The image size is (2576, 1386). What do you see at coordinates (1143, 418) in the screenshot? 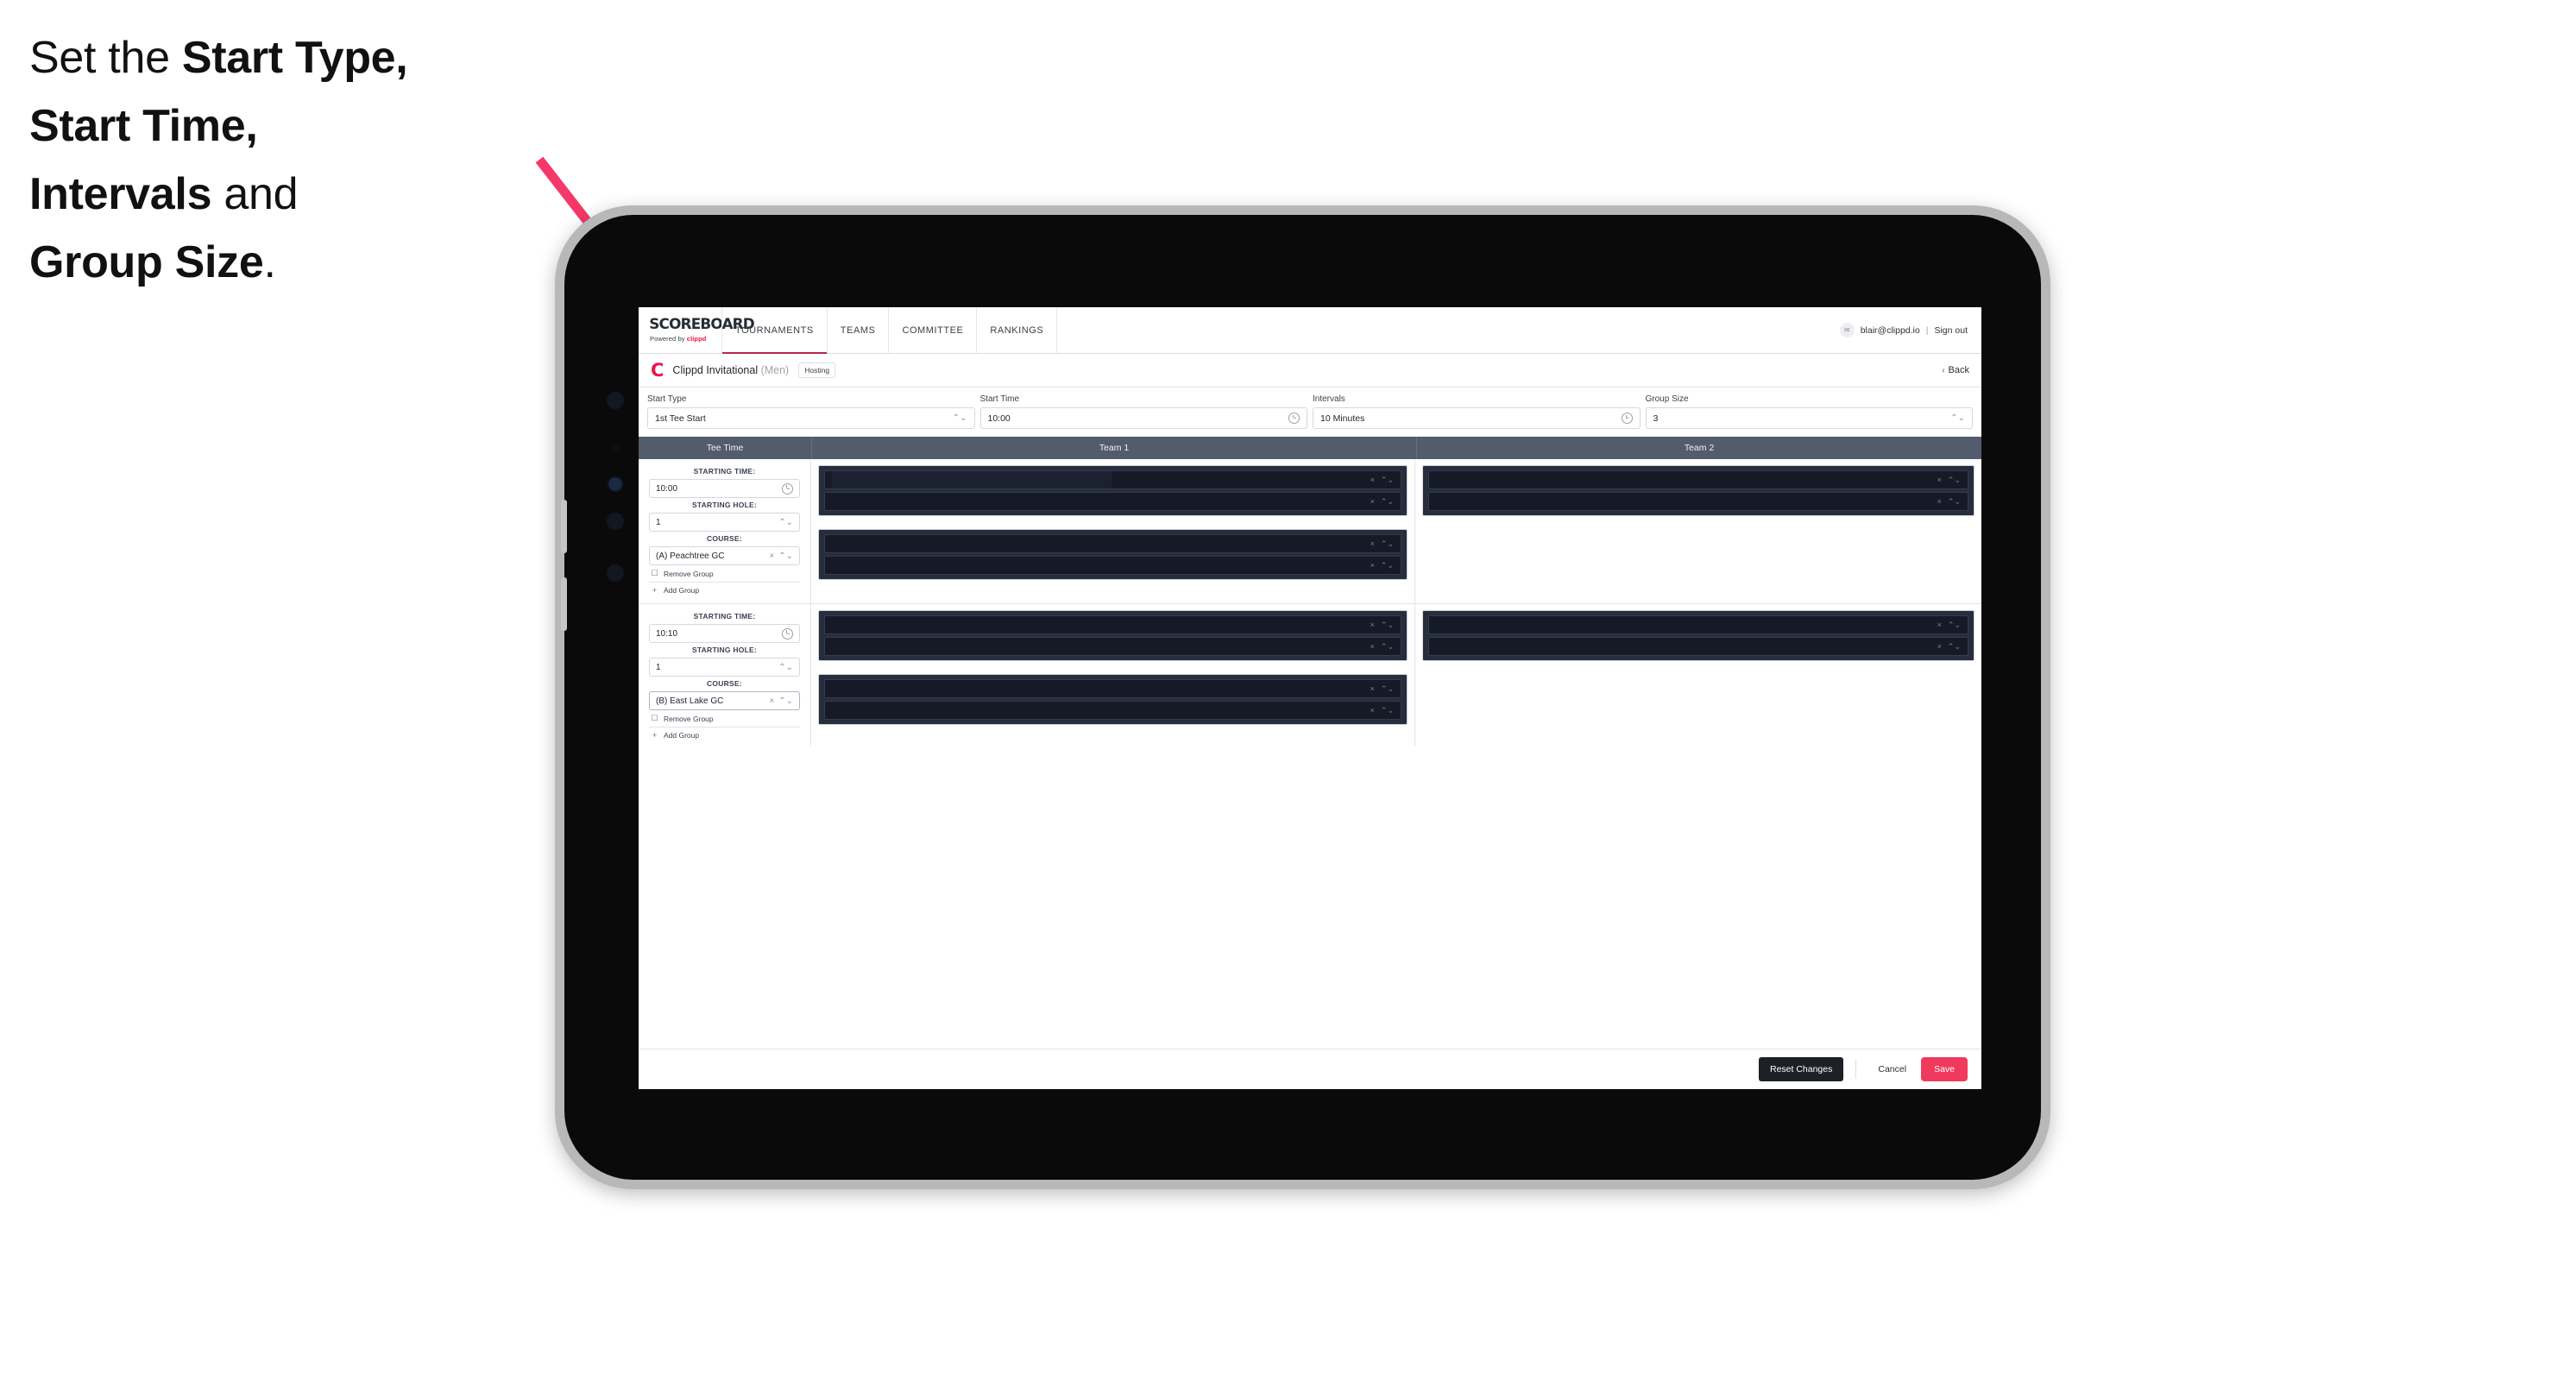
I see `start-time-input: 10:00` at bounding box center [1143, 418].